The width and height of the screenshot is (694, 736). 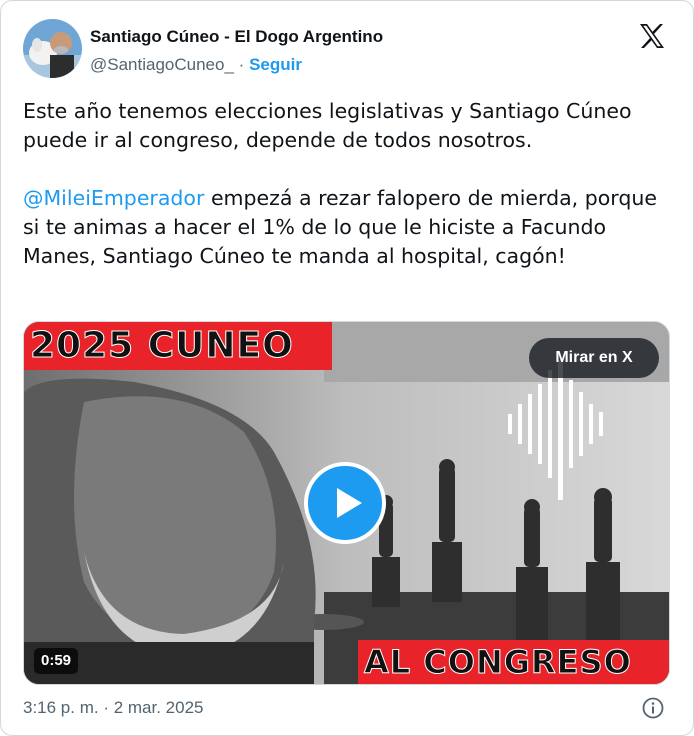 I want to click on follow-button: Seguir, so click(x=275, y=64).